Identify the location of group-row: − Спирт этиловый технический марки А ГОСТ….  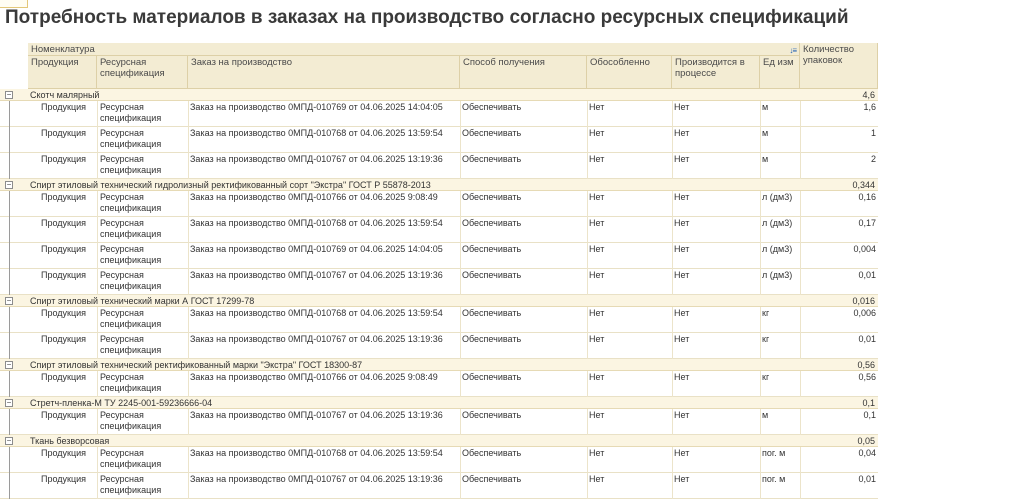
(439, 301).